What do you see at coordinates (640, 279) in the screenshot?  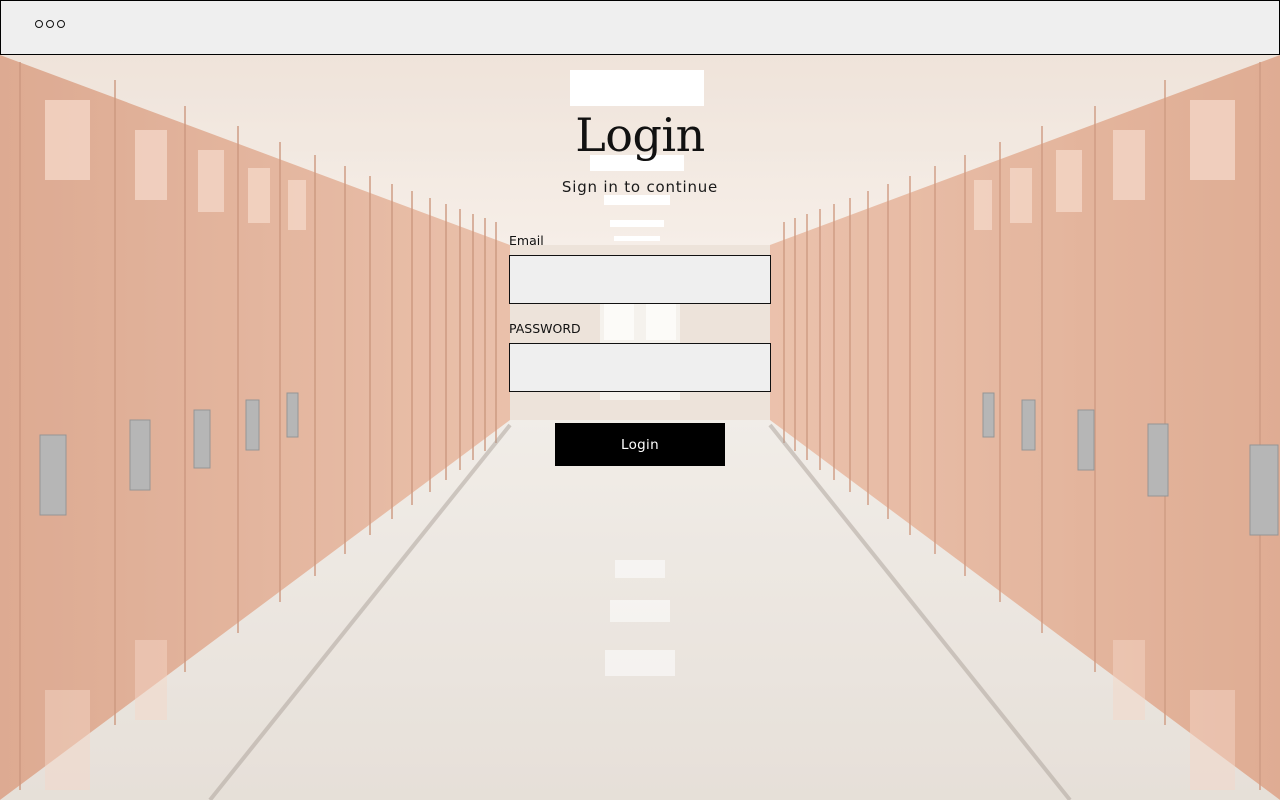 I see `email-field` at bounding box center [640, 279].